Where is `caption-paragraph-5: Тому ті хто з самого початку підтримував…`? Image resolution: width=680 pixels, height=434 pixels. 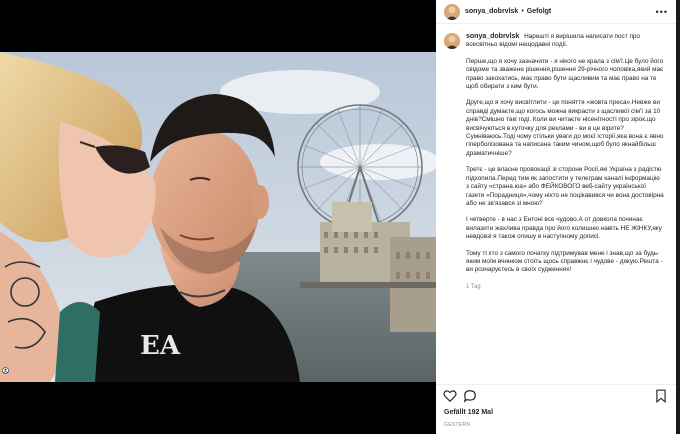
caption-paragraph-5: Тому ті хто з самого початку підтримував… is located at coordinates (564, 261).